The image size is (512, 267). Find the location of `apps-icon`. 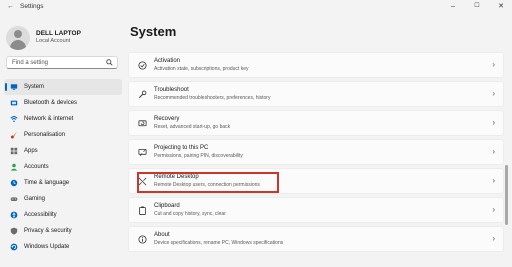

apps-icon is located at coordinates (14, 151).